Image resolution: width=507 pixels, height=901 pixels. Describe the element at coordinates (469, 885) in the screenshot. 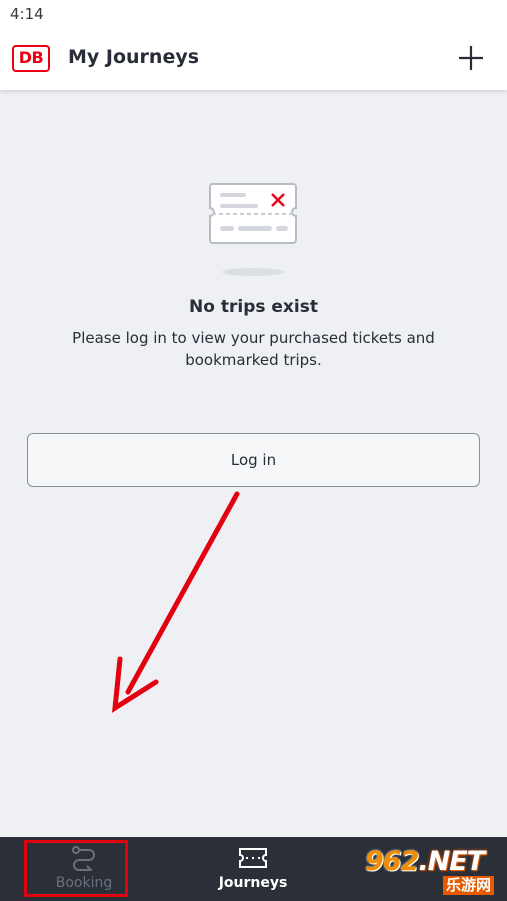

I see `watermark-subtitle: 乐游网` at that location.